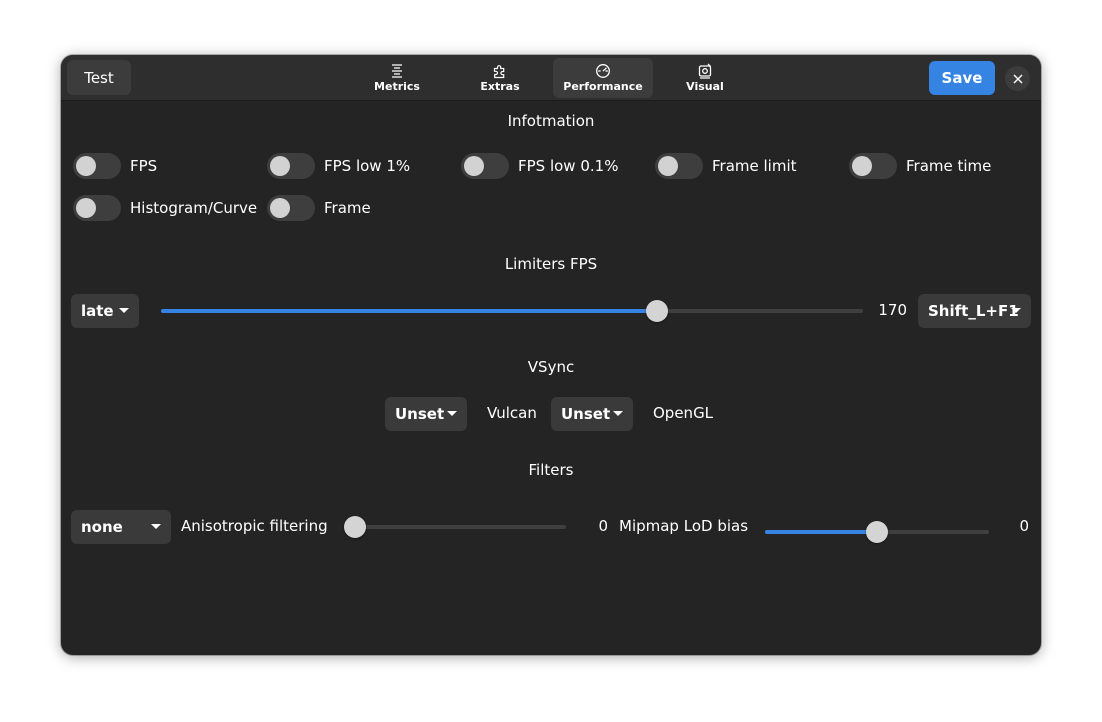 Image resolution: width=1102 pixels, height=722 pixels. I want to click on fps-limit-slider, so click(512, 311).